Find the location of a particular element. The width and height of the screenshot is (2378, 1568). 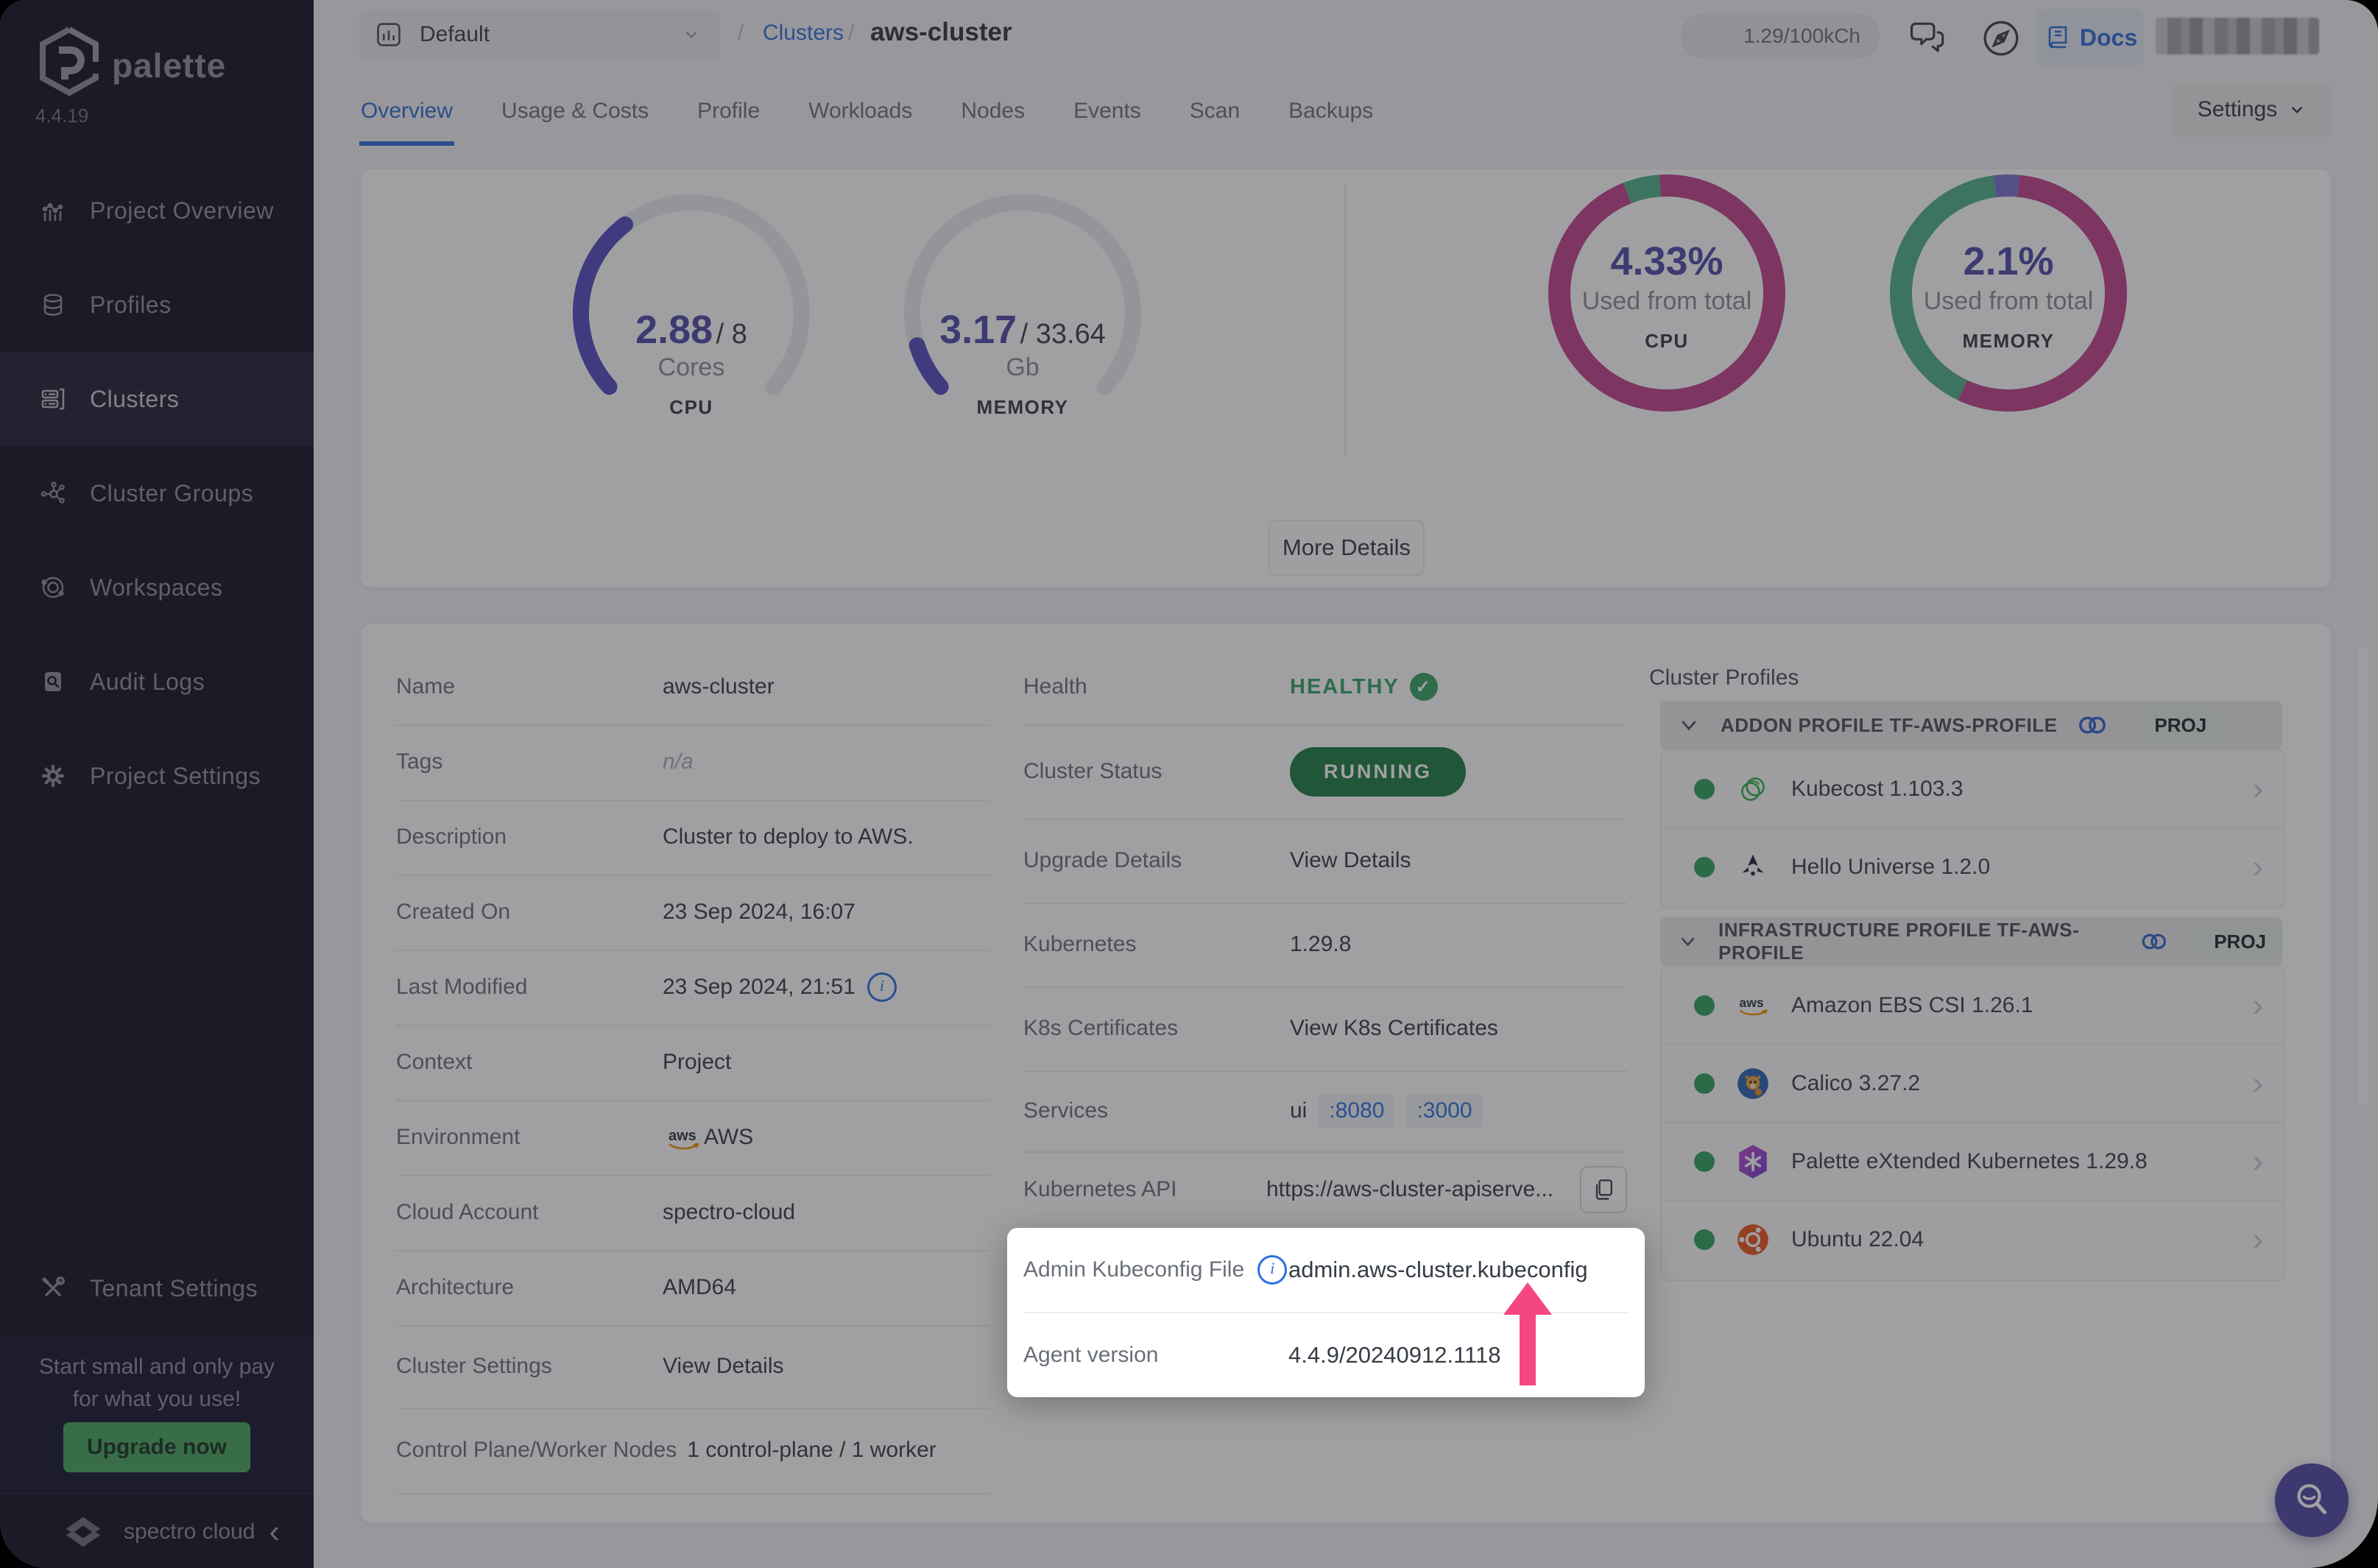

admin-kubeconfig-link: admin.aws-cluster.kubeconfig is located at coordinates (1438, 1270).